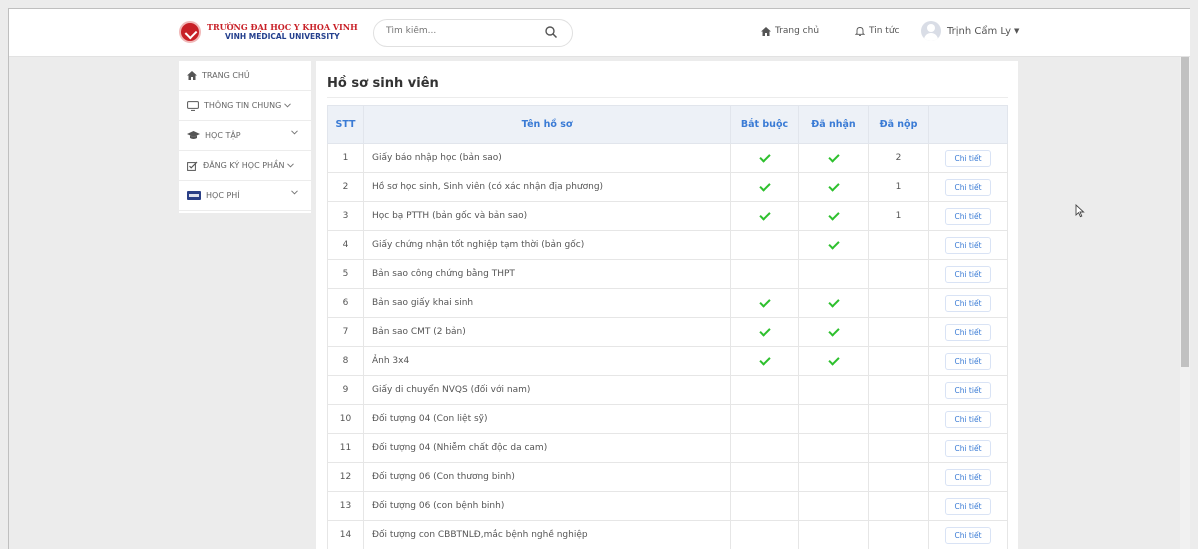 The height and width of the screenshot is (549, 1198). I want to click on row-document-name: Đối tượng 06 (con bệnh binh), so click(547, 506).